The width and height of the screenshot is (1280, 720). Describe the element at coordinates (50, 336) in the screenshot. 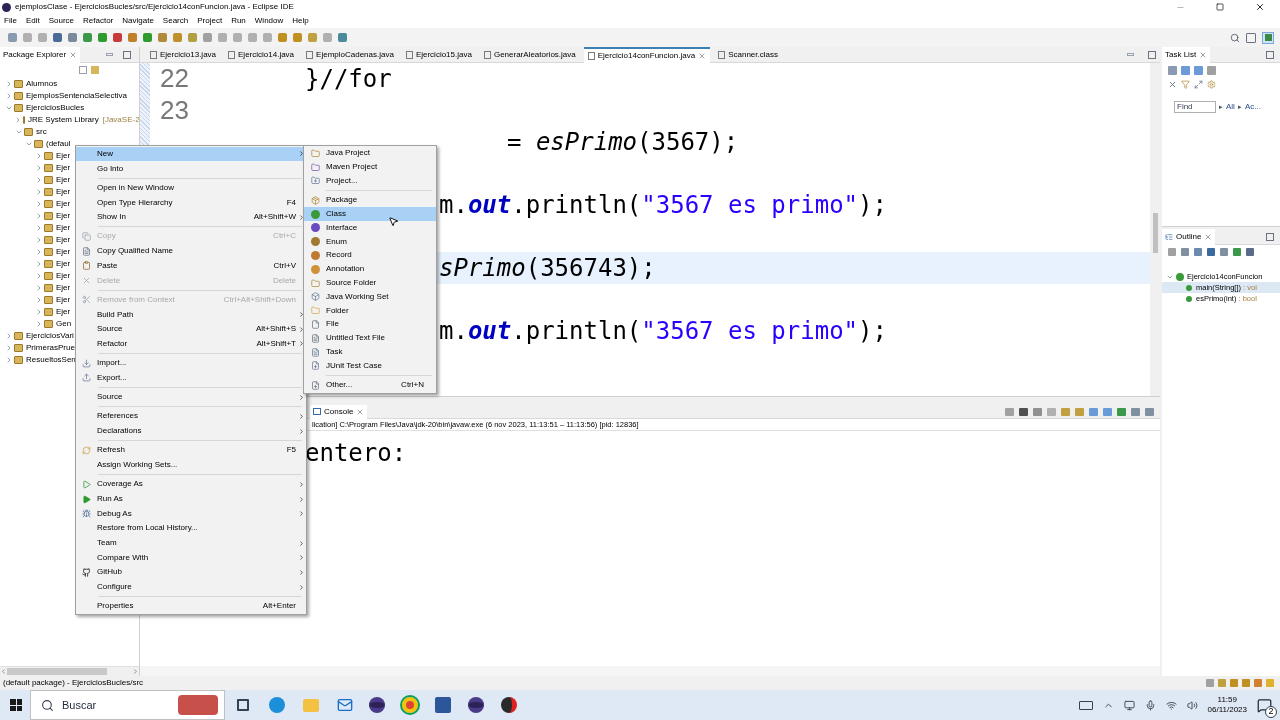

I see `tree-item: EjerciciosVari` at that location.